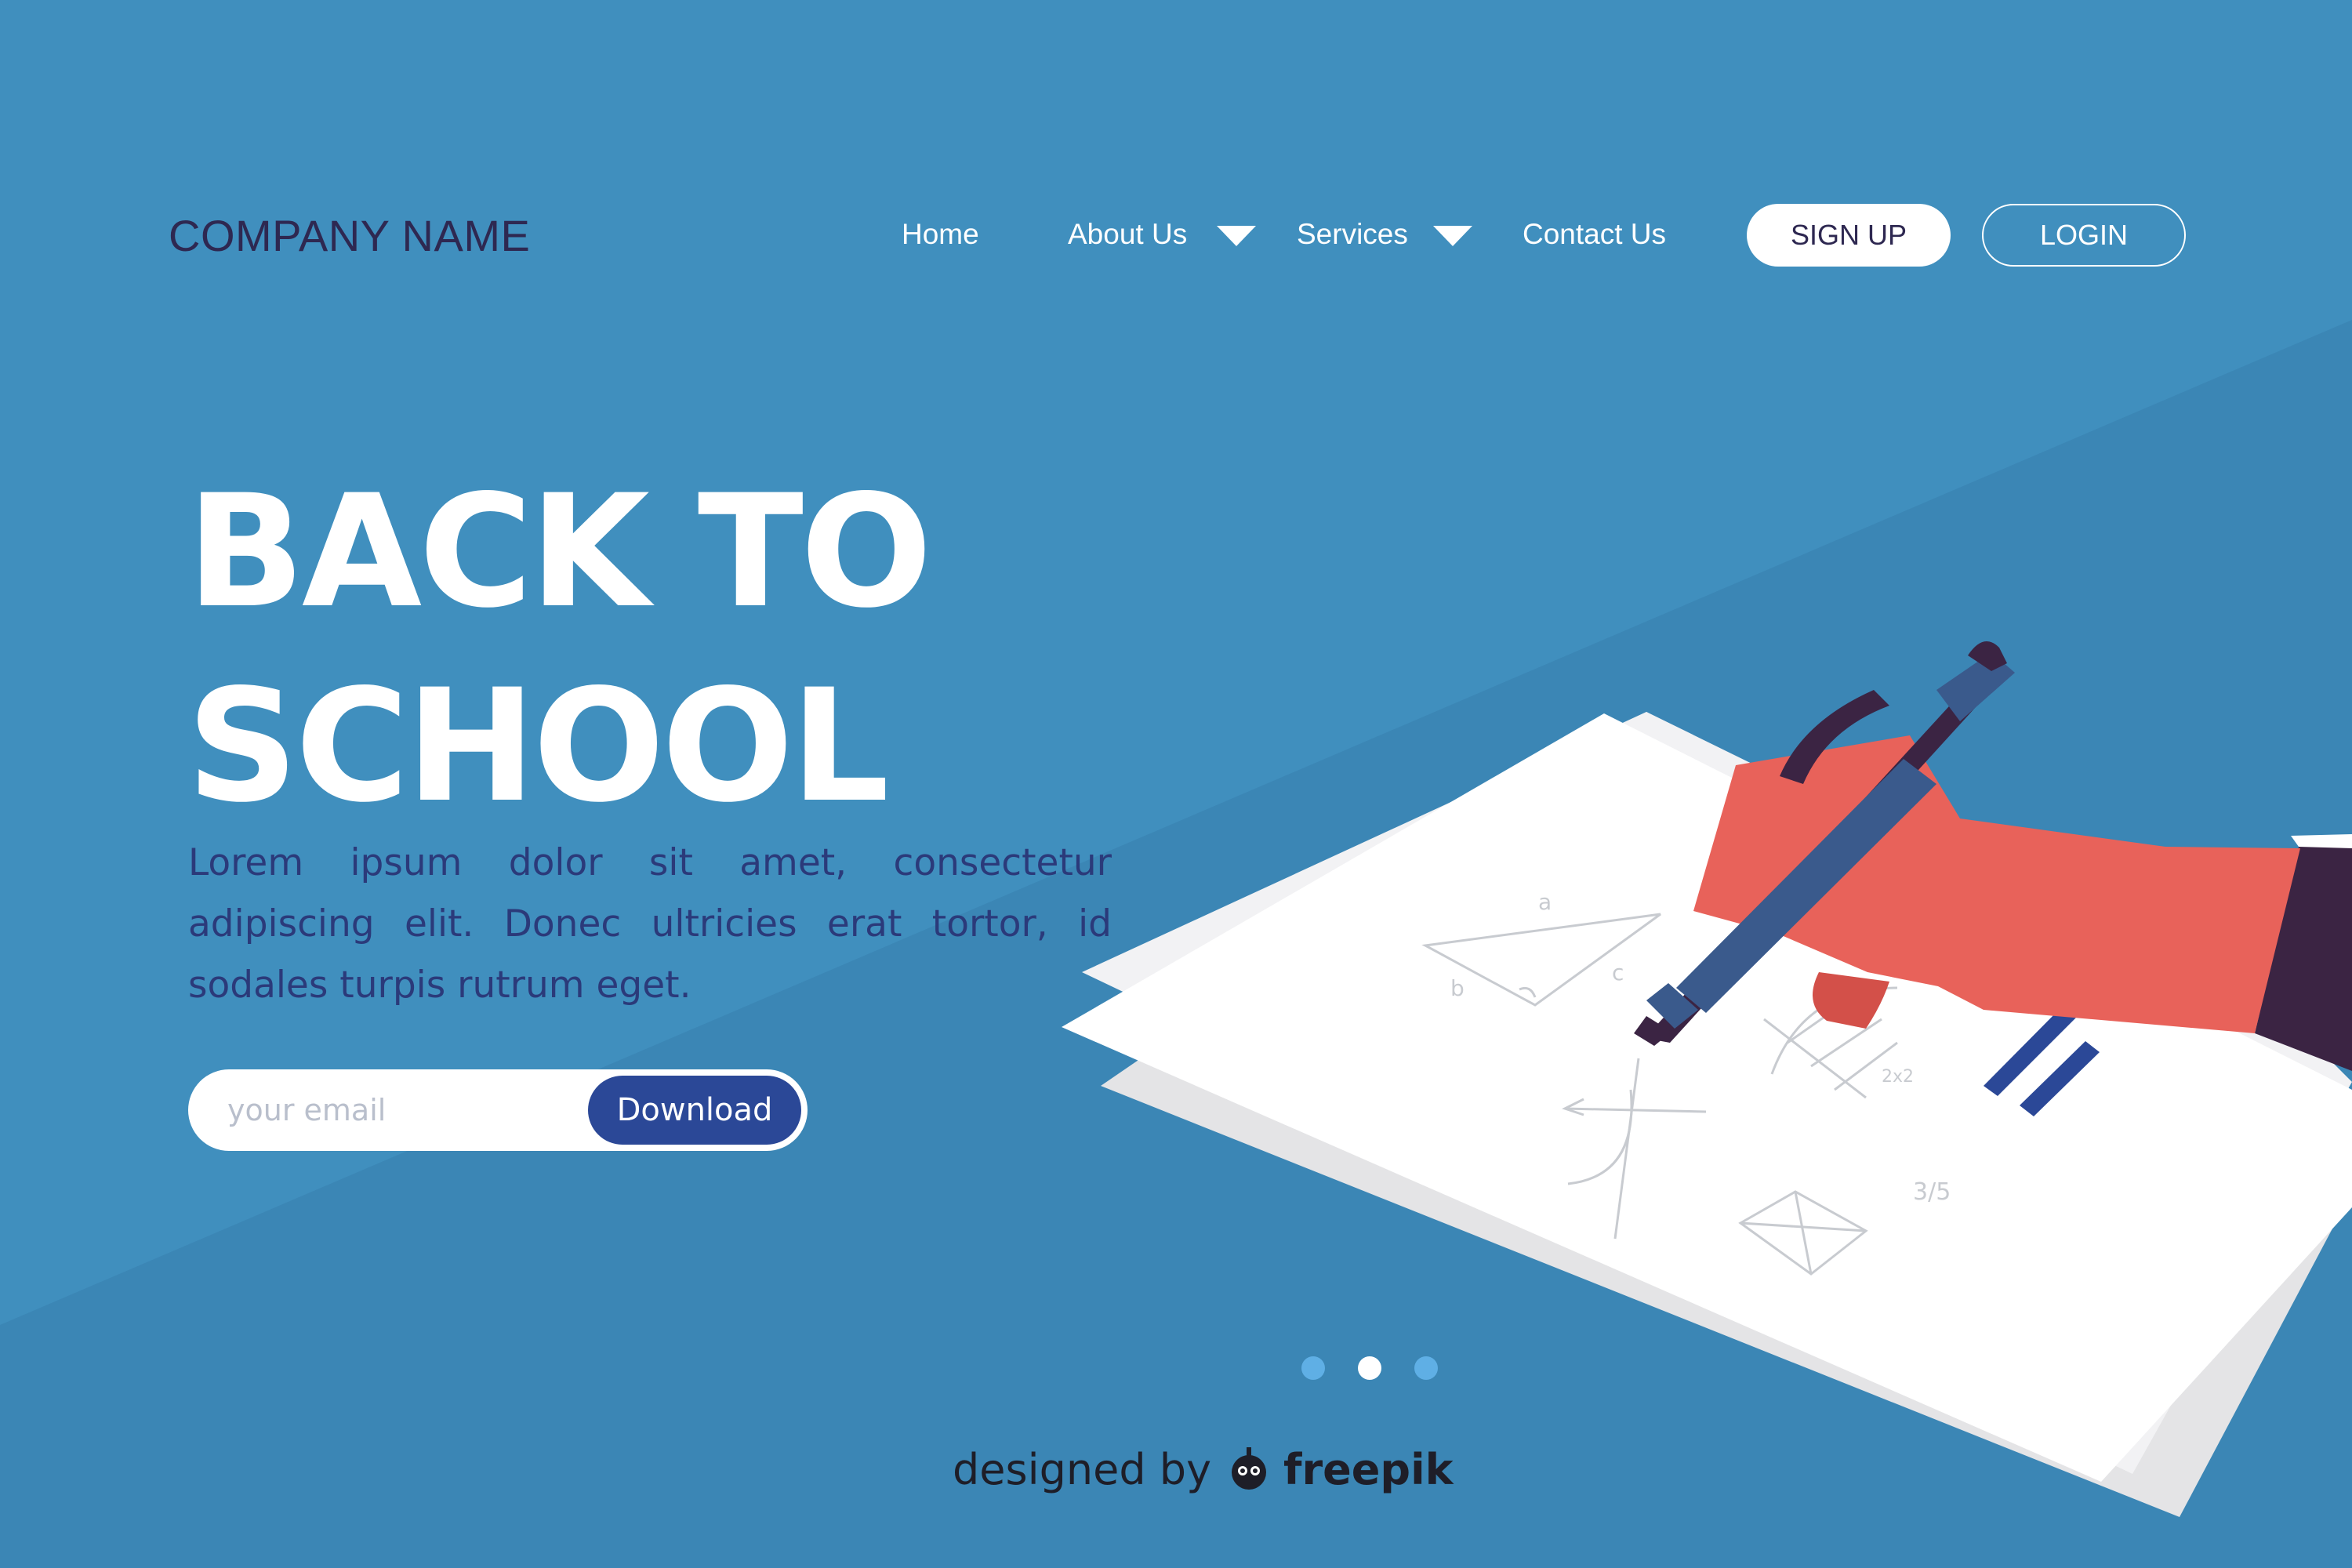 The height and width of the screenshot is (1568, 2352). I want to click on nav-services: Services, so click(1352, 234).